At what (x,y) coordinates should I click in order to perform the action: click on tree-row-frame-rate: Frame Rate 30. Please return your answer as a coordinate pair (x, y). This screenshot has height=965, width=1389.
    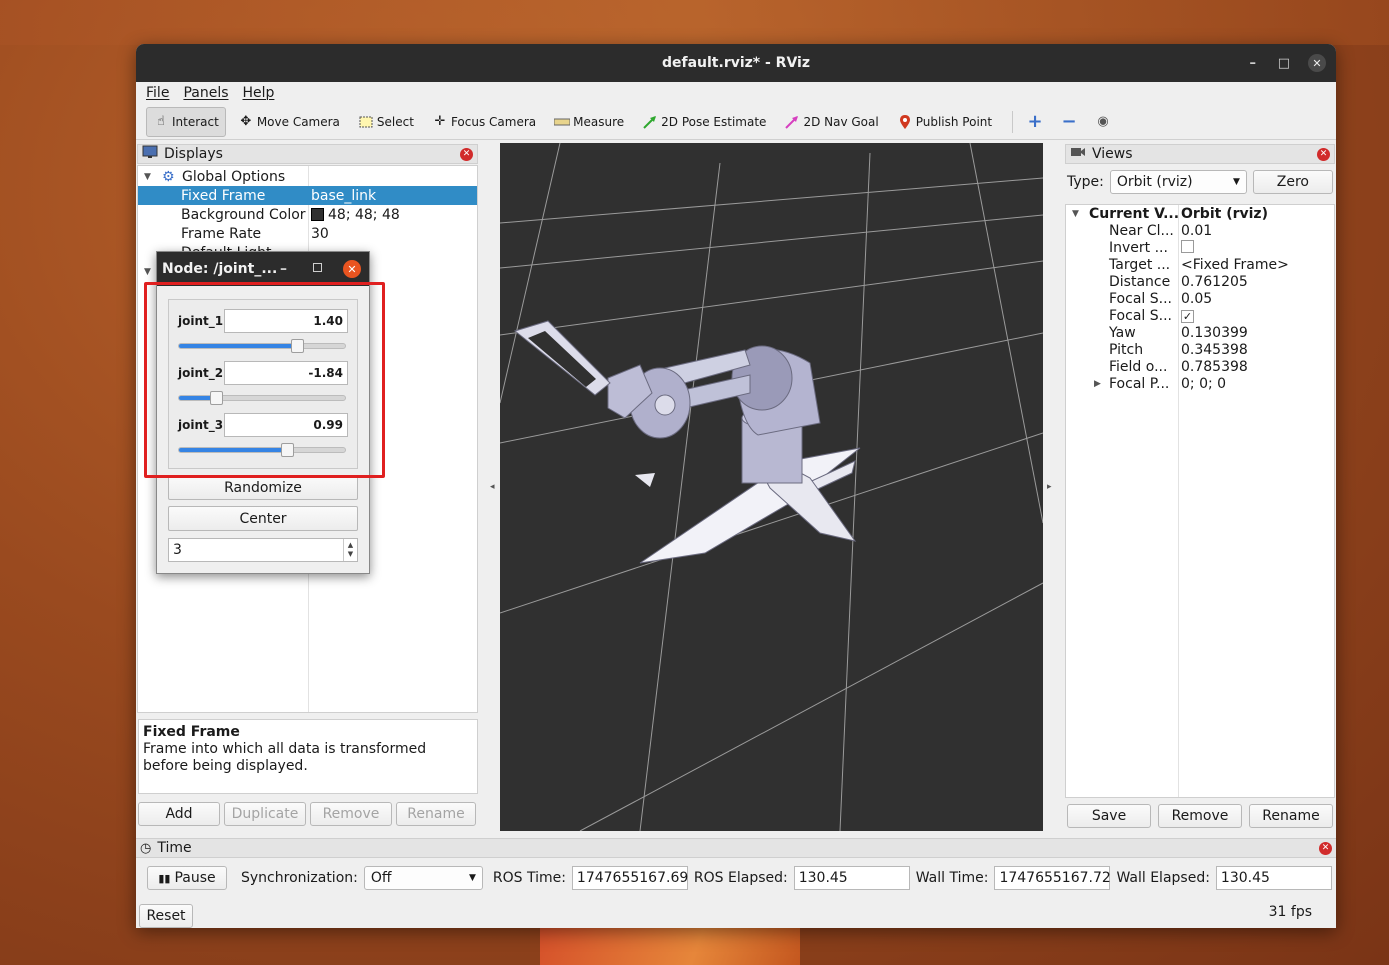
    Looking at the image, I should click on (307, 233).